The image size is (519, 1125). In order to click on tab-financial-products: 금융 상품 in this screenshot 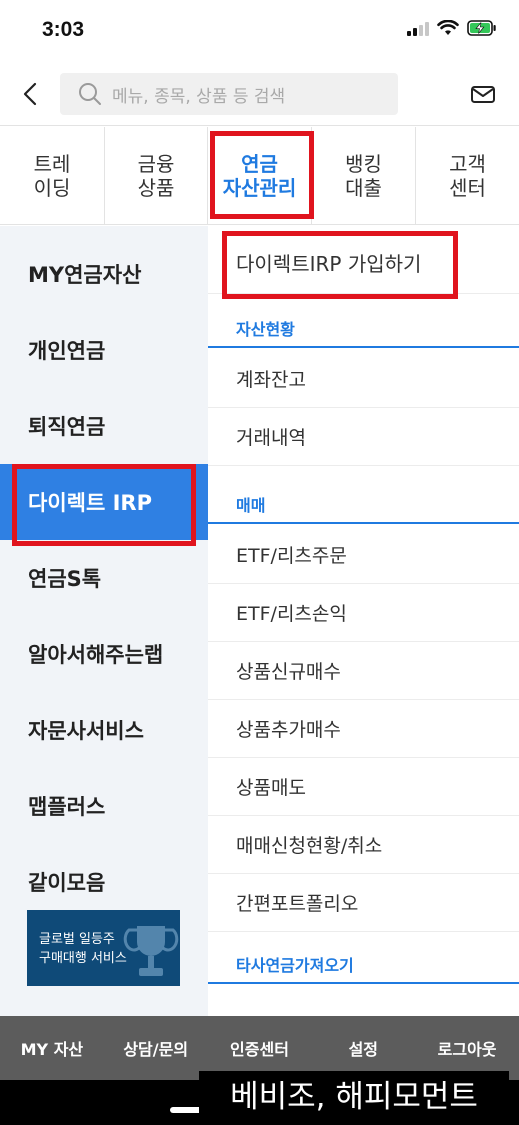, I will do `click(156, 175)`.